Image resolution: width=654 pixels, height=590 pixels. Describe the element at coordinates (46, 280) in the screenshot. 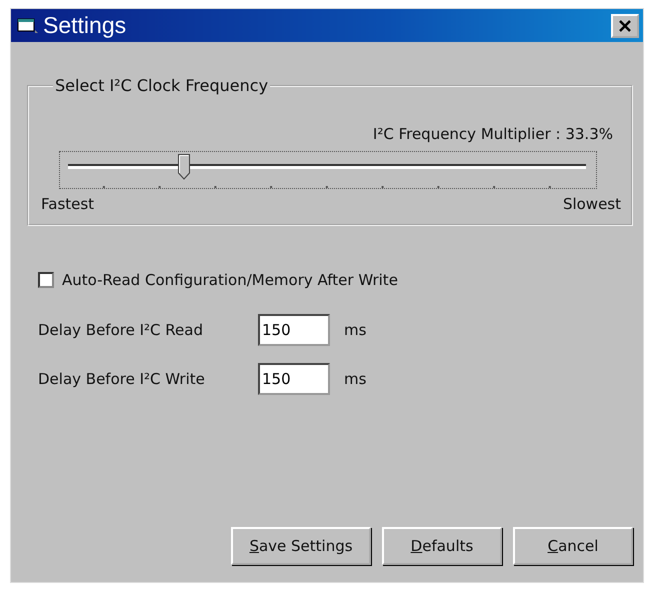

I see `checkbox` at that location.